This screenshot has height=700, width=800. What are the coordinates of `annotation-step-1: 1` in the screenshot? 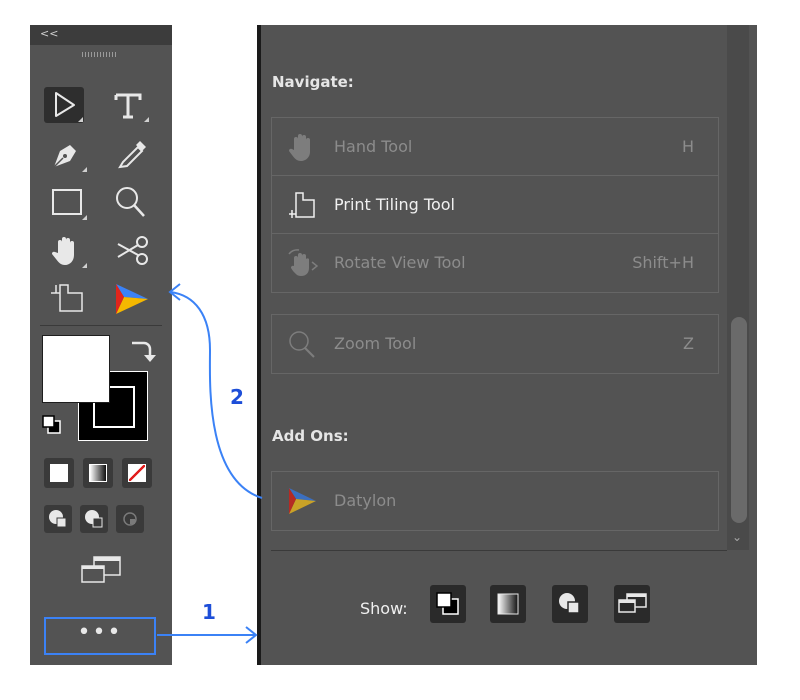 It's located at (209, 612).